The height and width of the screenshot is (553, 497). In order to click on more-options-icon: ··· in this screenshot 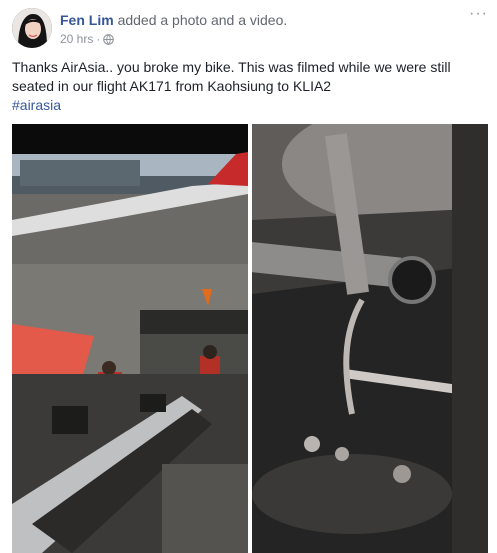, I will do `click(478, 14)`.